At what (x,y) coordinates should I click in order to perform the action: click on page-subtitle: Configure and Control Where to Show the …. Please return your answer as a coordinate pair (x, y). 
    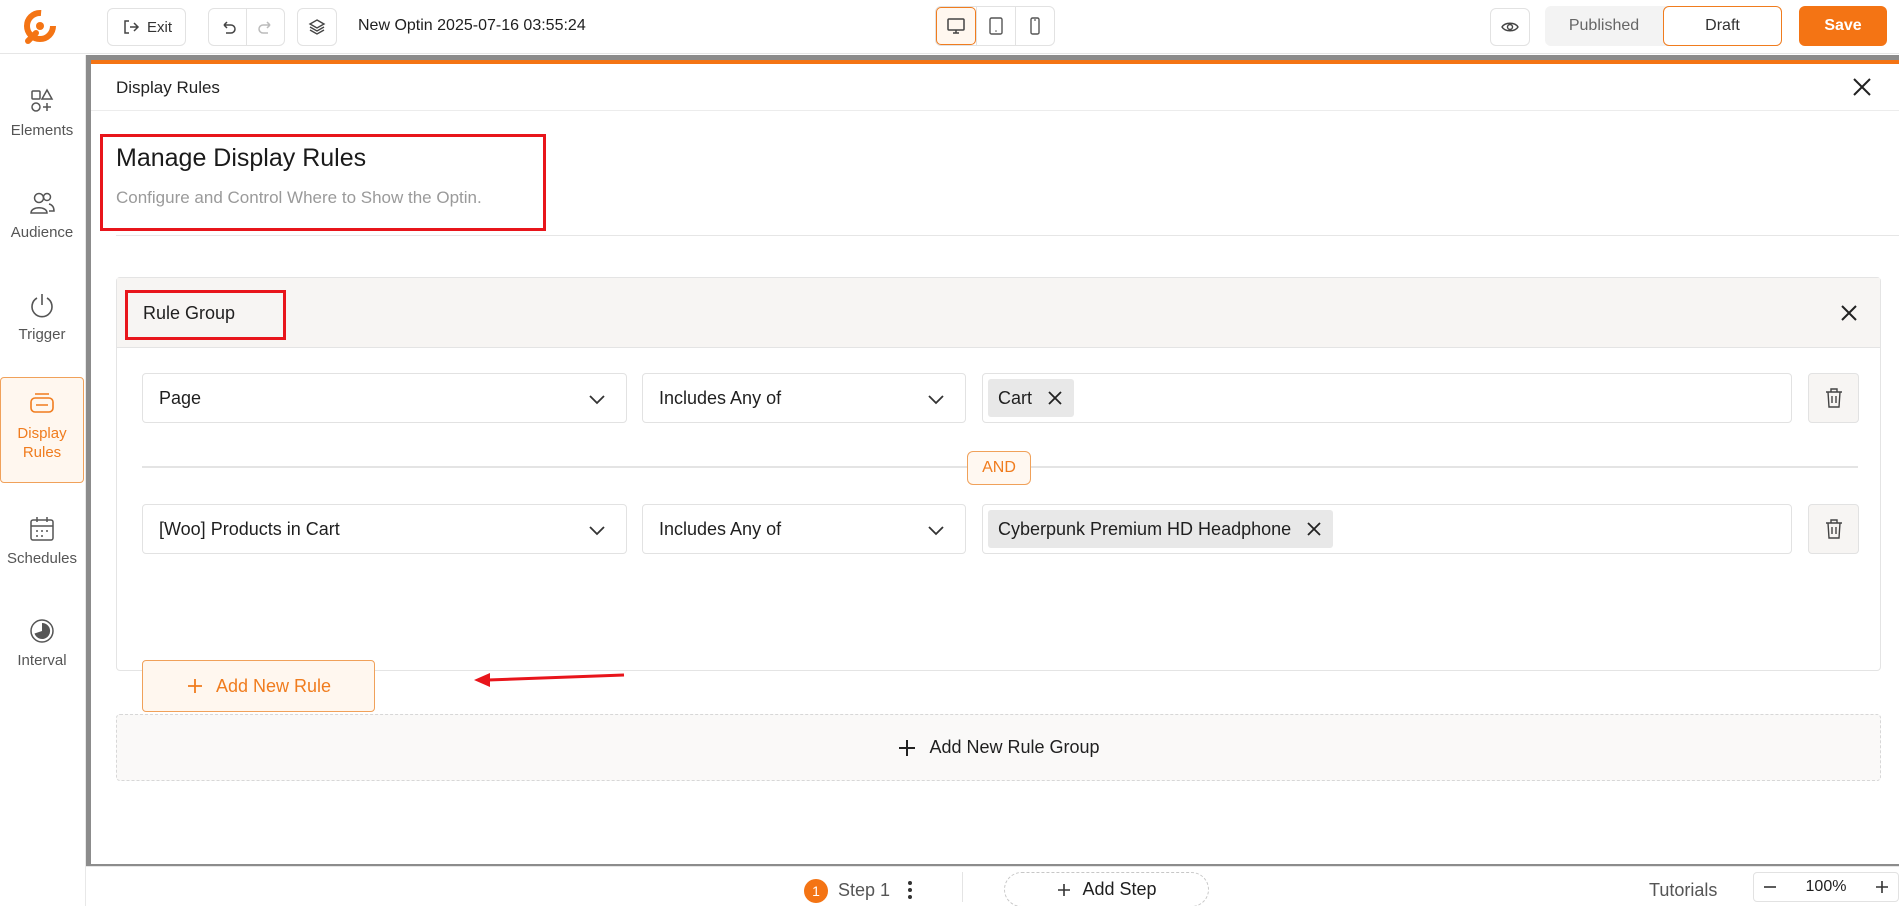
    Looking at the image, I should click on (299, 197).